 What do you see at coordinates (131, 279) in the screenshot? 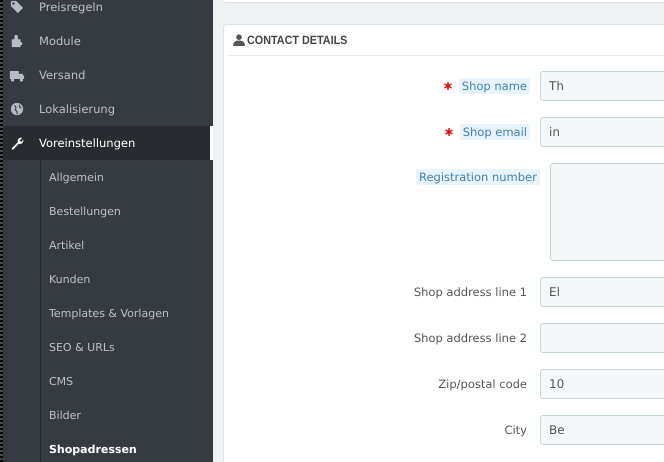
I see `submenu-item: Kunden` at bounding box center [131, 279].